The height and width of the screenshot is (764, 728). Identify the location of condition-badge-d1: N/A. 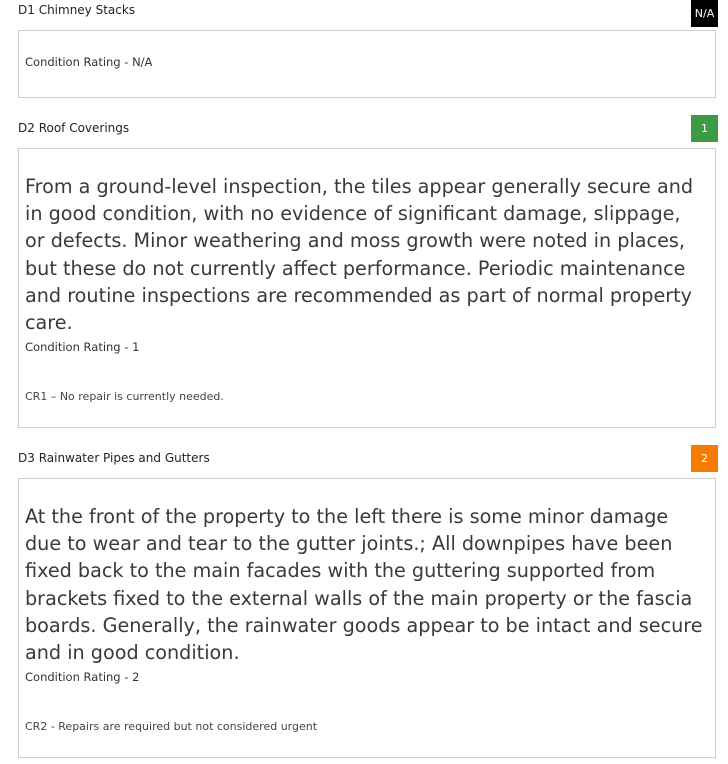
(704, 13).